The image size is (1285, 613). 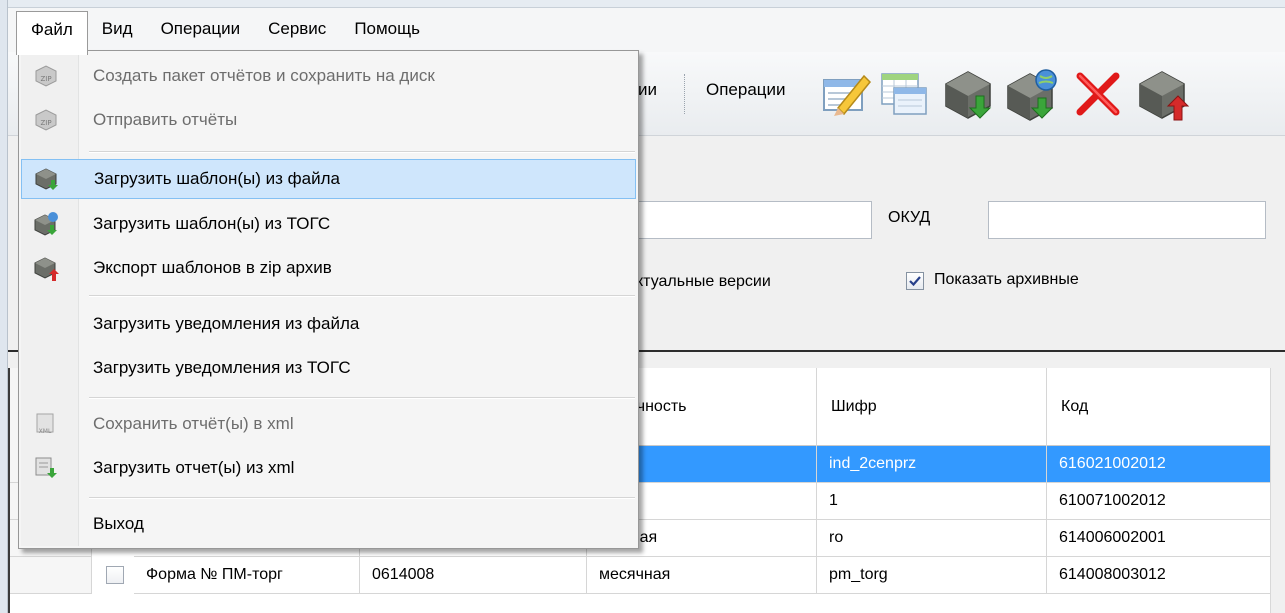 What do you see at coordinates (968, 94) in the screenshot?
I see `download-archive-icon` at bounding box center [968, 94].